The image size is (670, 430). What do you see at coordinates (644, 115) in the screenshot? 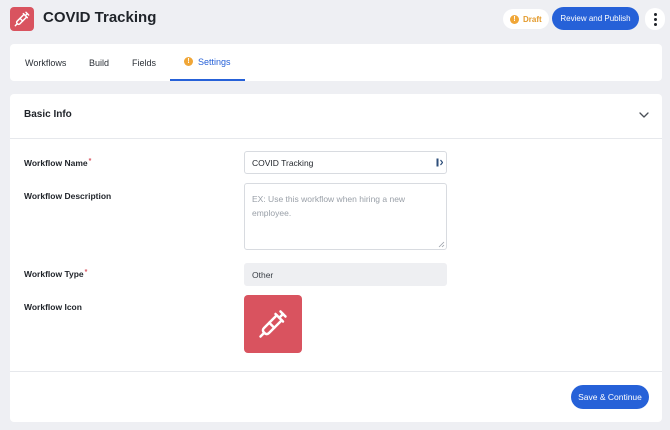
I see `chevron-down-icon` at bounding box center [644, 115].